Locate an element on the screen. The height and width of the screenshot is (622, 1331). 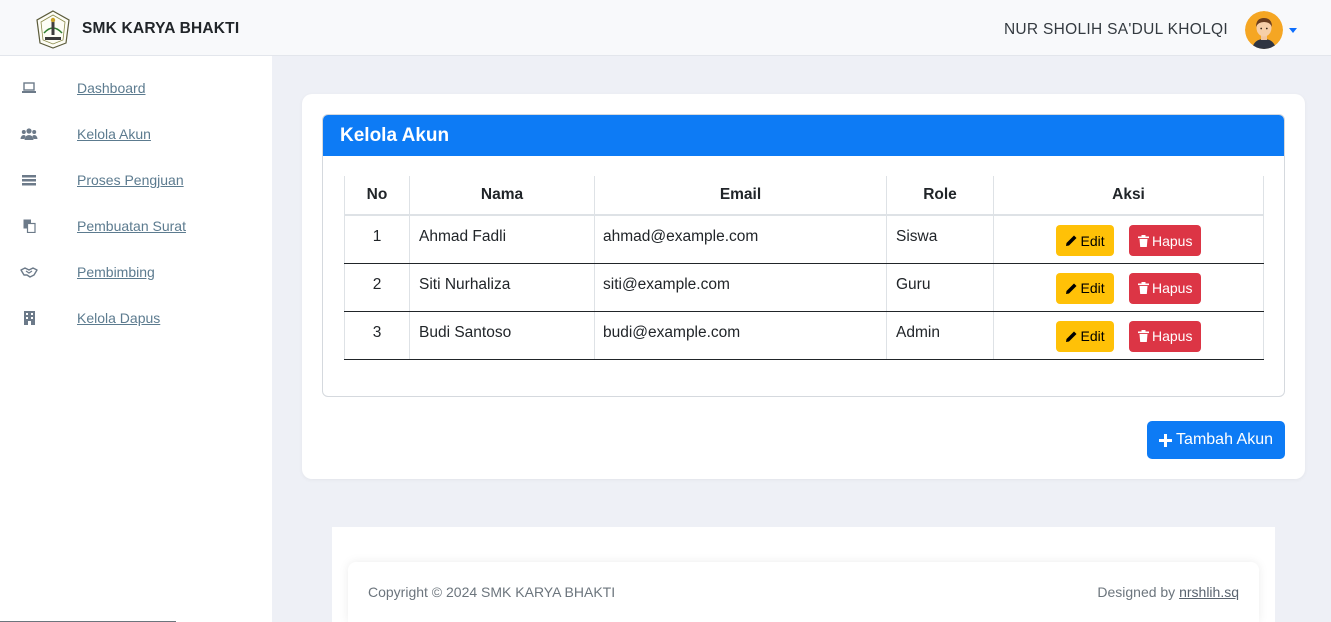
cell-email: budi@example.com is located at coordinates (740, 335).